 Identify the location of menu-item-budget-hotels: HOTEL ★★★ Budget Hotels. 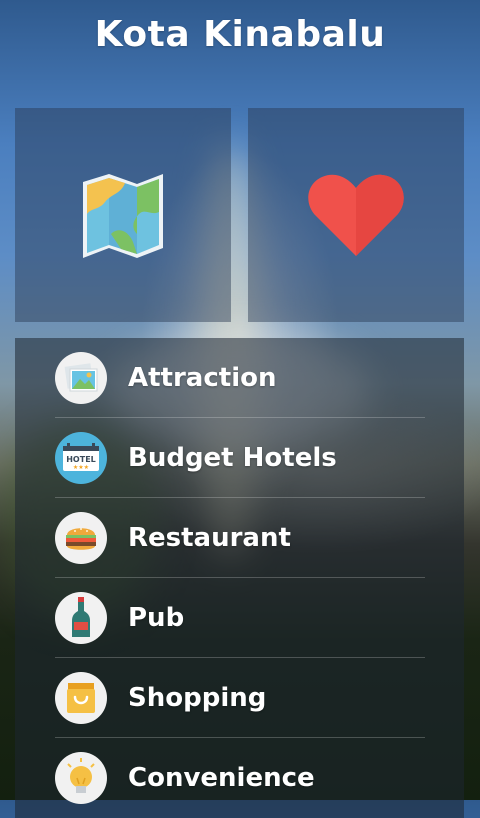
(240, 458).